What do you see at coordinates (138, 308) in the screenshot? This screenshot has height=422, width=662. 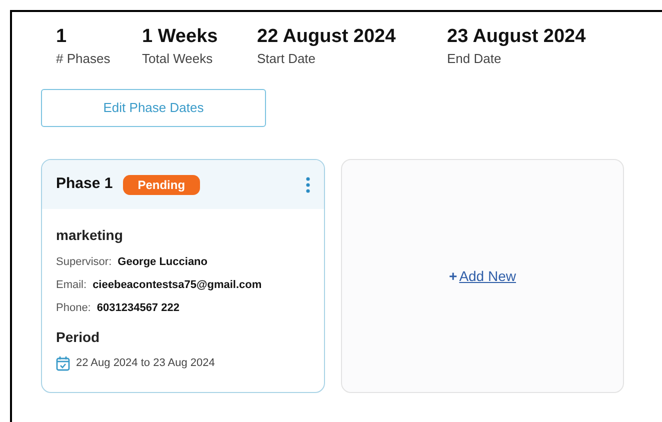 I see `field-value: 6031234567 222` at bounding box center [138, 308].